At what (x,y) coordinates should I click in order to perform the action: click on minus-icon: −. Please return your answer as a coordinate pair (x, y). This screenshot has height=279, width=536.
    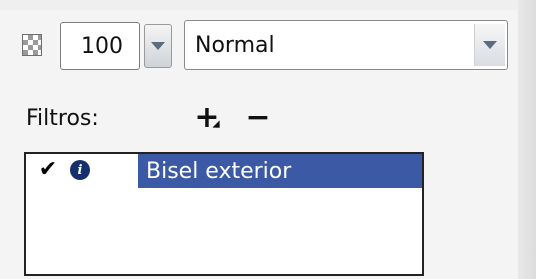
    Looking at the image, I should click on (258, 117).